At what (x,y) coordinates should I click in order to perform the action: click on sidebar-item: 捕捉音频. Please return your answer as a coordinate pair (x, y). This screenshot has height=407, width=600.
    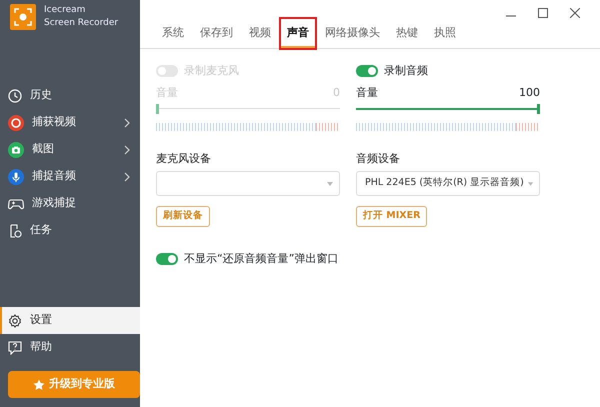
    Looking at the image, I should click on (70, 176).